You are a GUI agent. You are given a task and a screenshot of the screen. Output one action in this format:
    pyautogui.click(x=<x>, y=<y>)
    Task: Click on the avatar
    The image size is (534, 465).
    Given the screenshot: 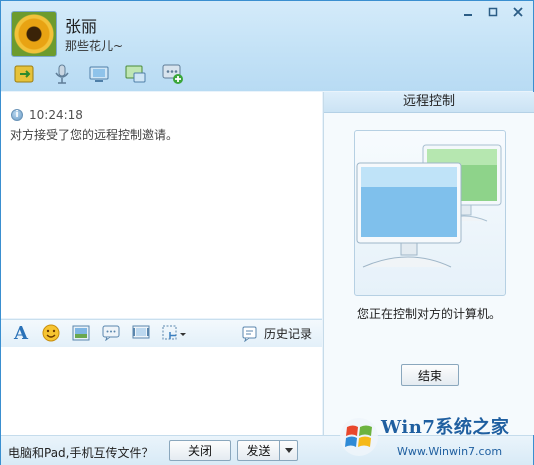 What is the action you would take?
    pyautogui.click(x=34, y=34)
    